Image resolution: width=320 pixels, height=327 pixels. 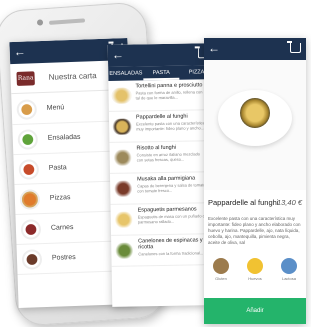 What do you see at coordinates (243, 202) in the screenshot?
I see `dish-title: Pappardelle al funghi` at bounding box center [243, 202].